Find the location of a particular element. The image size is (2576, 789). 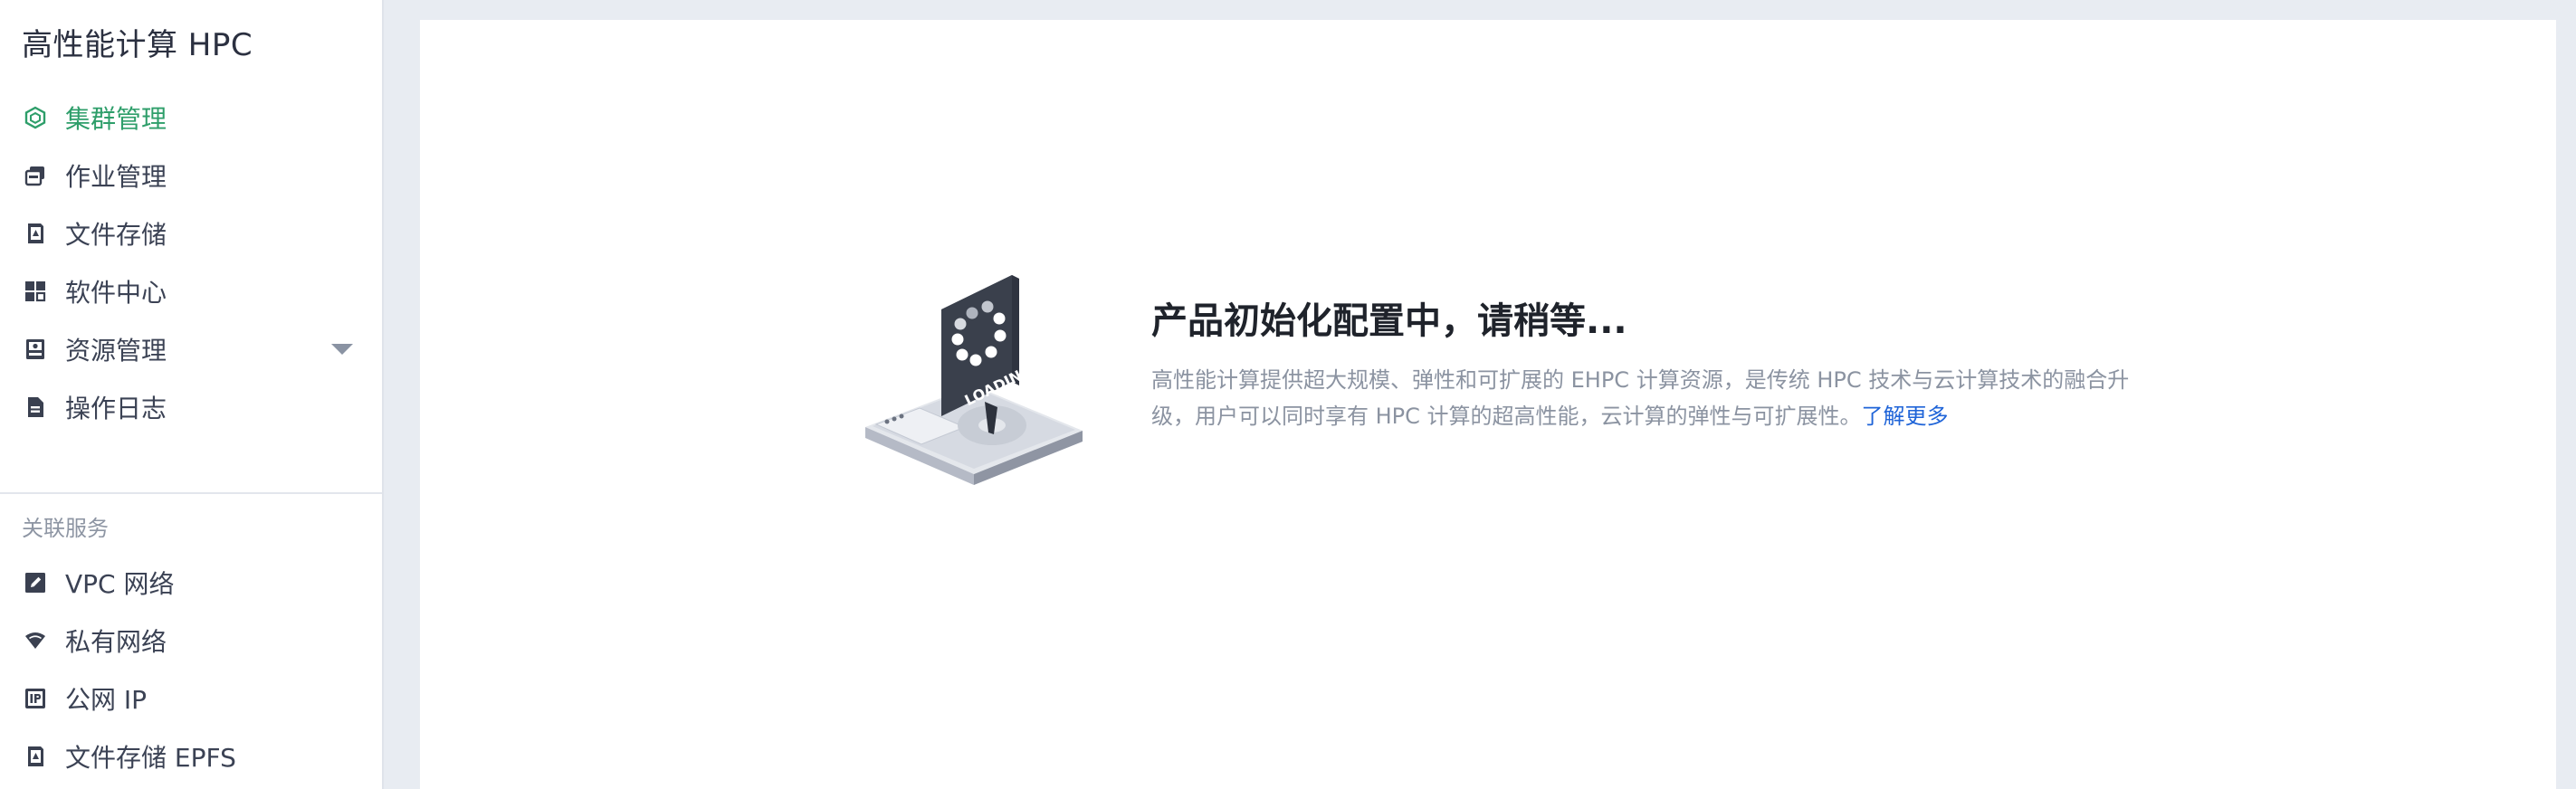

sidebar-item-label: 资源管理 is located at coordinates (116, 351).